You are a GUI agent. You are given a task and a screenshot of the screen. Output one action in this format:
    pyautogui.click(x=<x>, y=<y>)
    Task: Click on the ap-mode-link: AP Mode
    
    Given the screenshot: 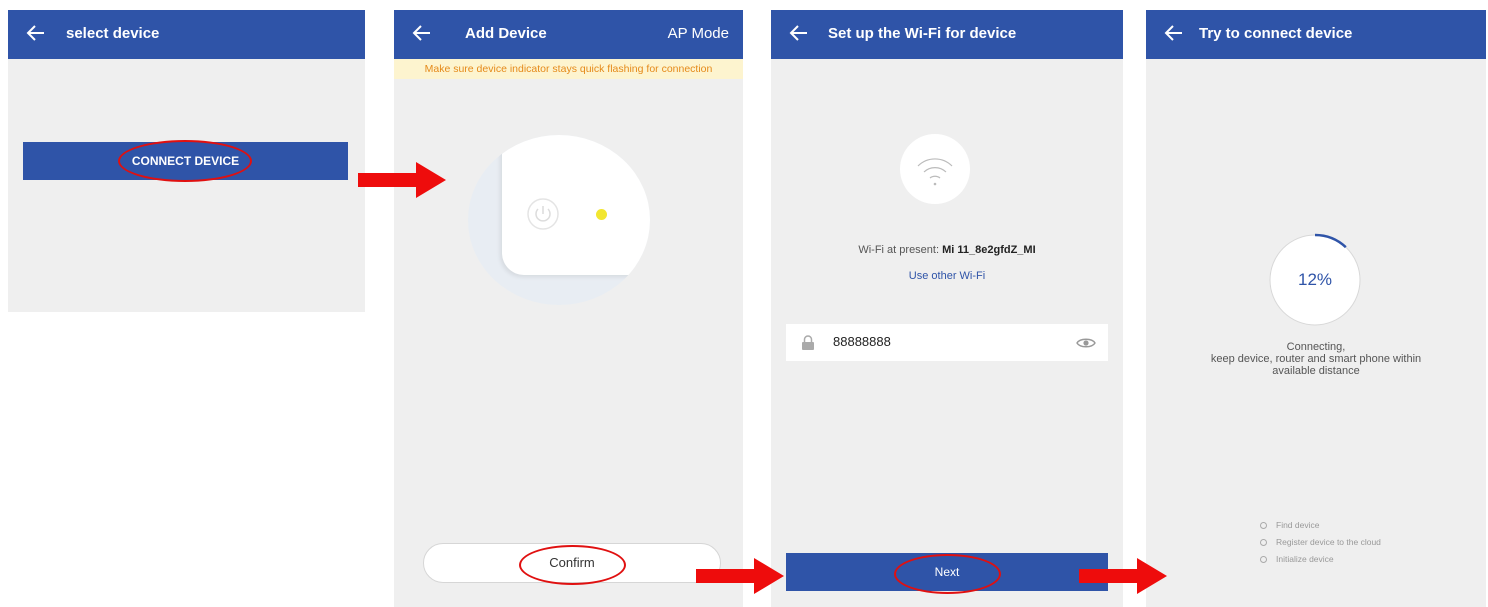 What is the action you would take?
    pyautogui.click(x=698, y=33)
    